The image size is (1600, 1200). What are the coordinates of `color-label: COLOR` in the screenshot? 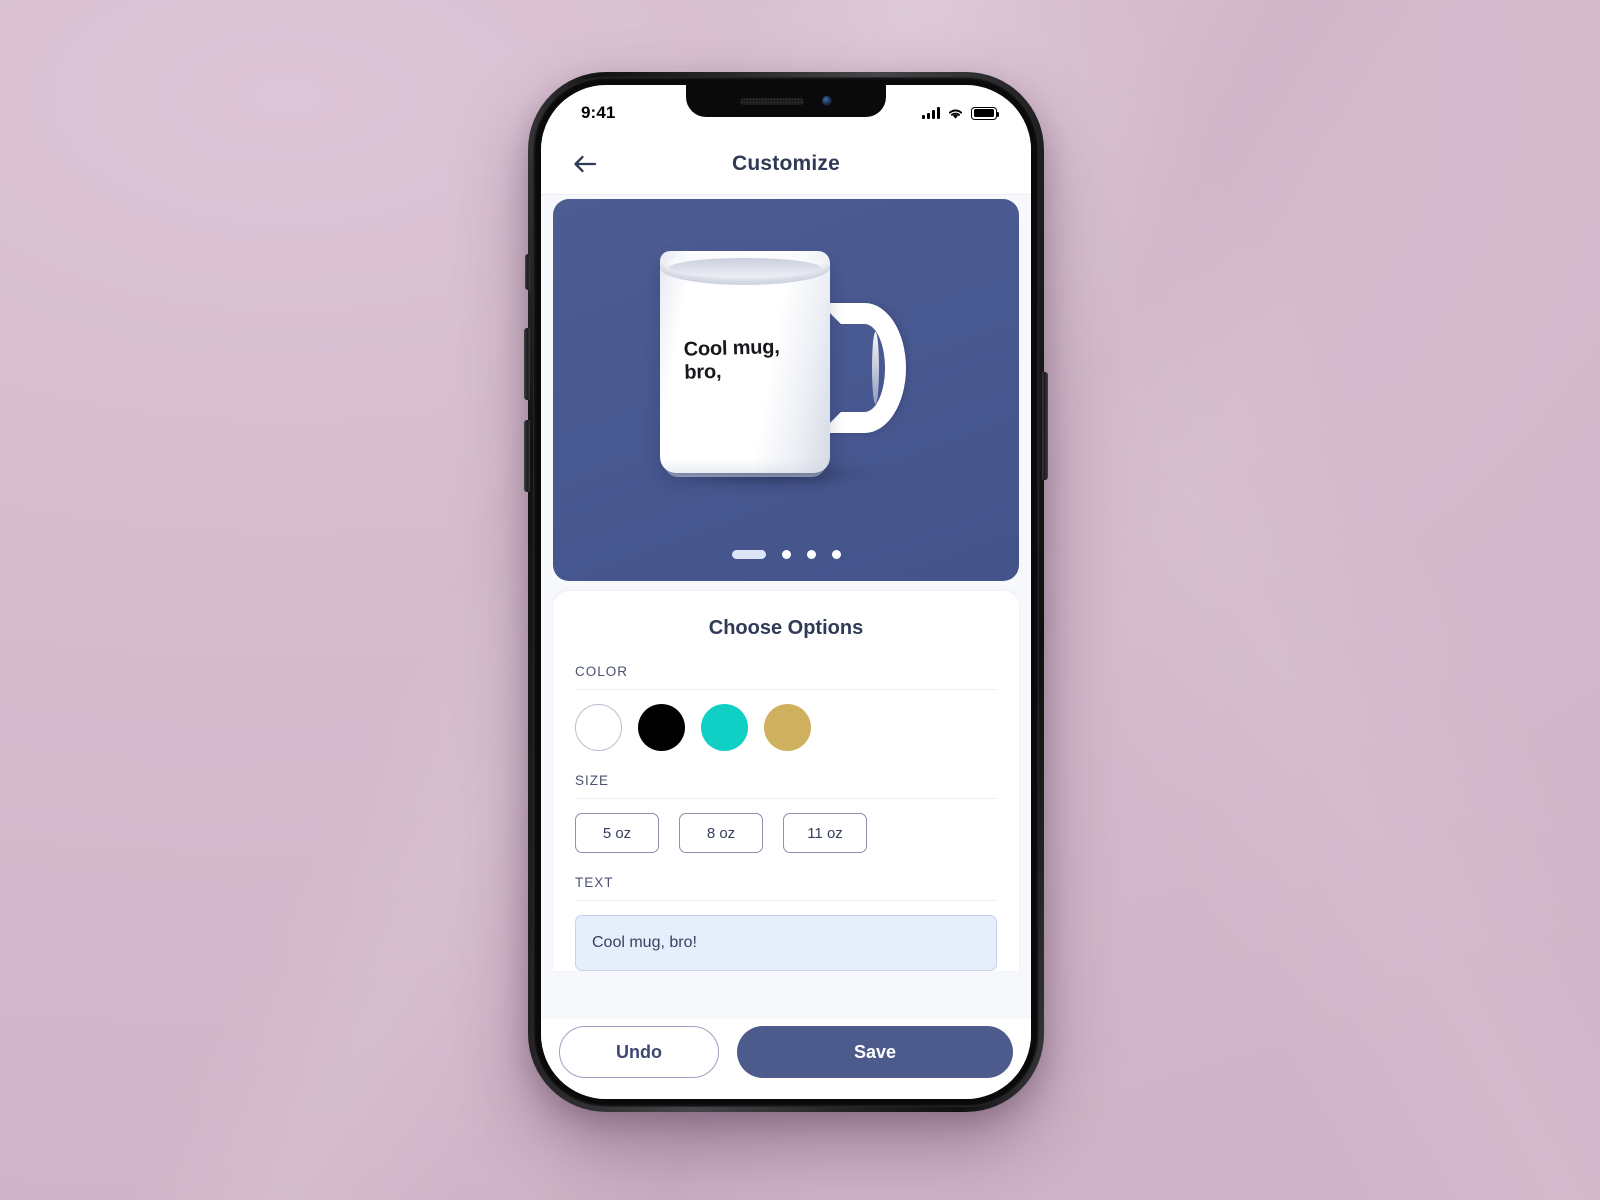 It's located at (786, 677).